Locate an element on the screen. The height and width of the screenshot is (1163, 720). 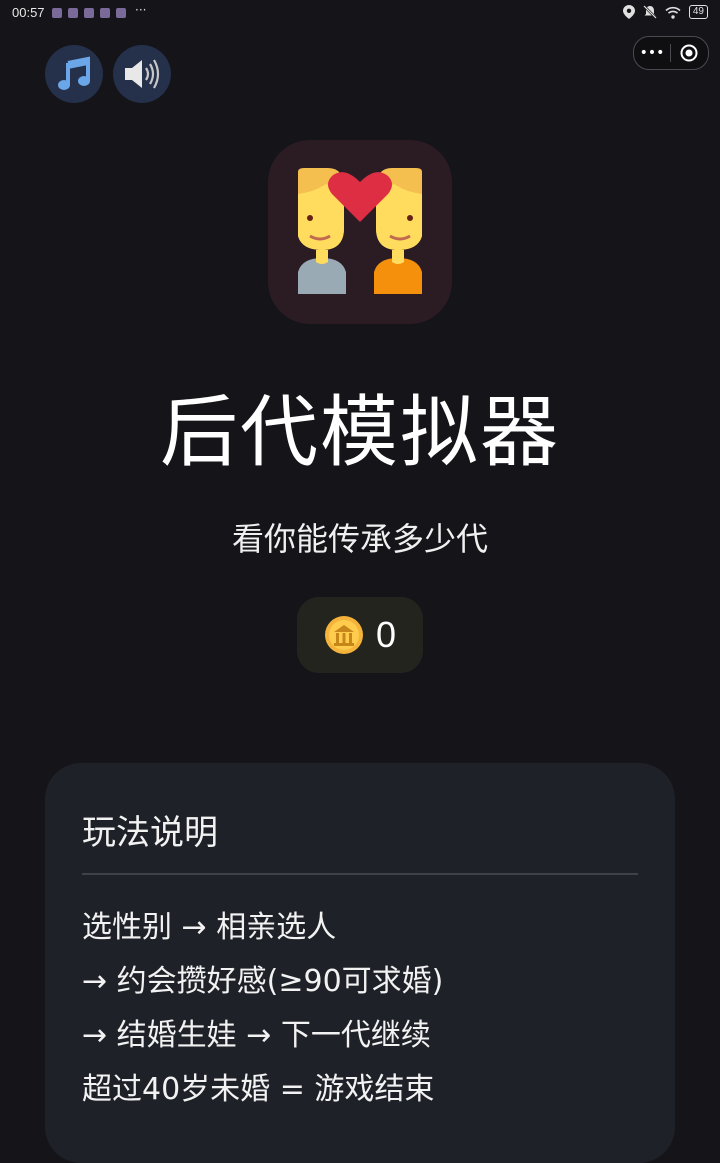
instruction-line: → 结婚生娃 → 下一代继续 is located at coordinates (256, 1035).